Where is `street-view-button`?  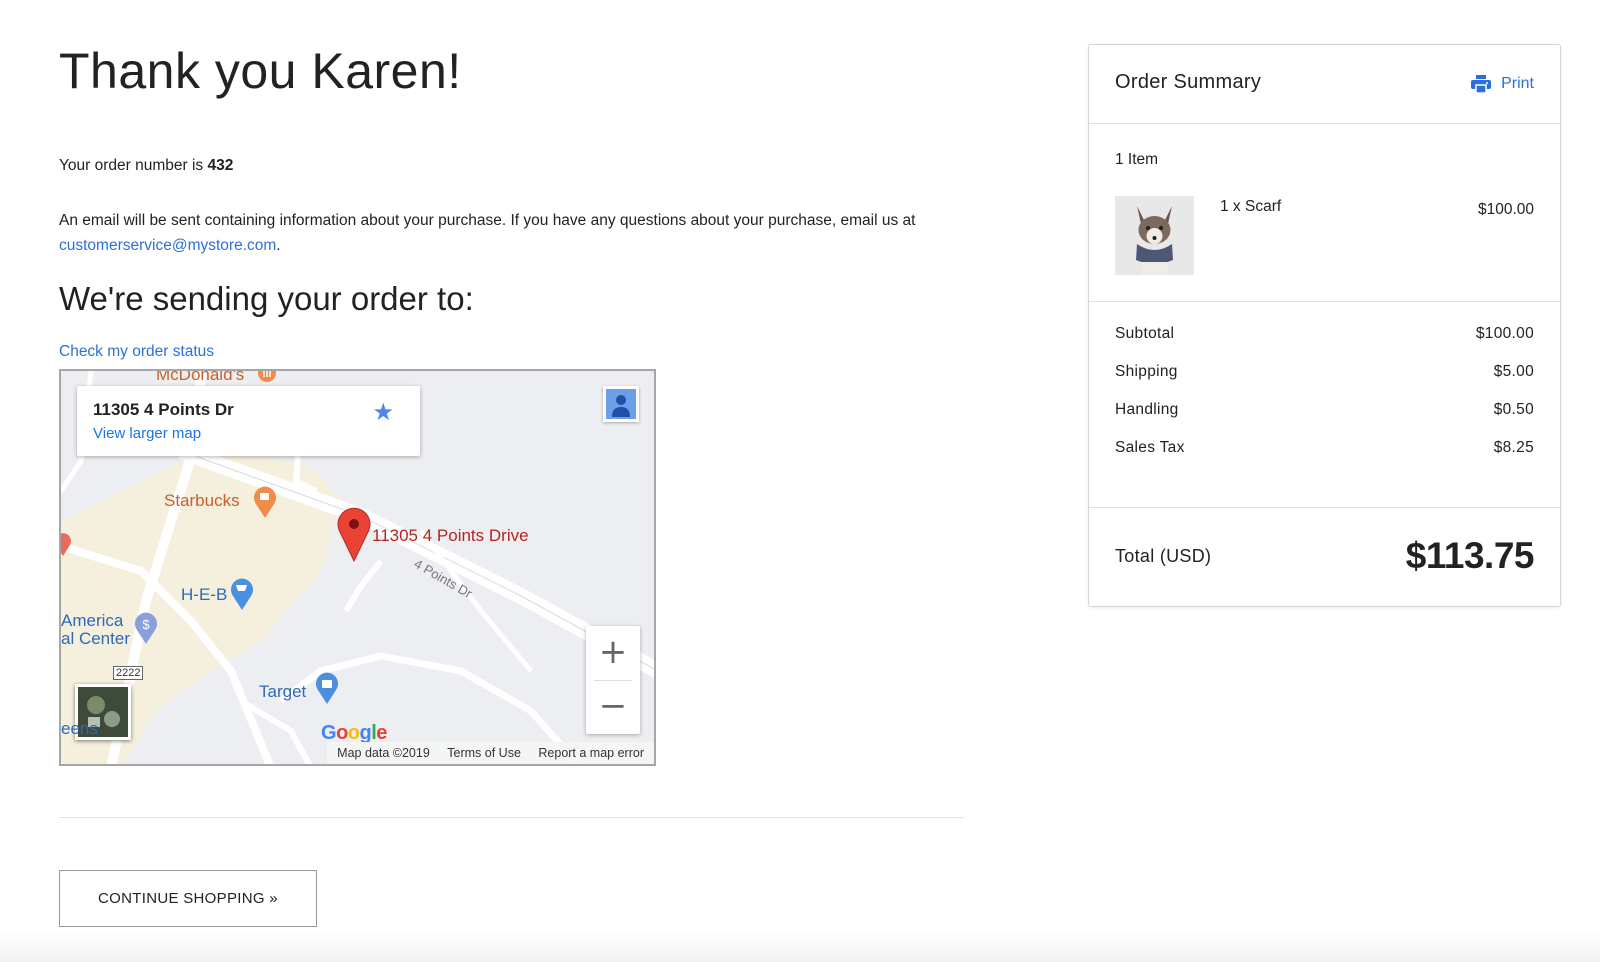 street-view-button is located at coordinates (621, 404).